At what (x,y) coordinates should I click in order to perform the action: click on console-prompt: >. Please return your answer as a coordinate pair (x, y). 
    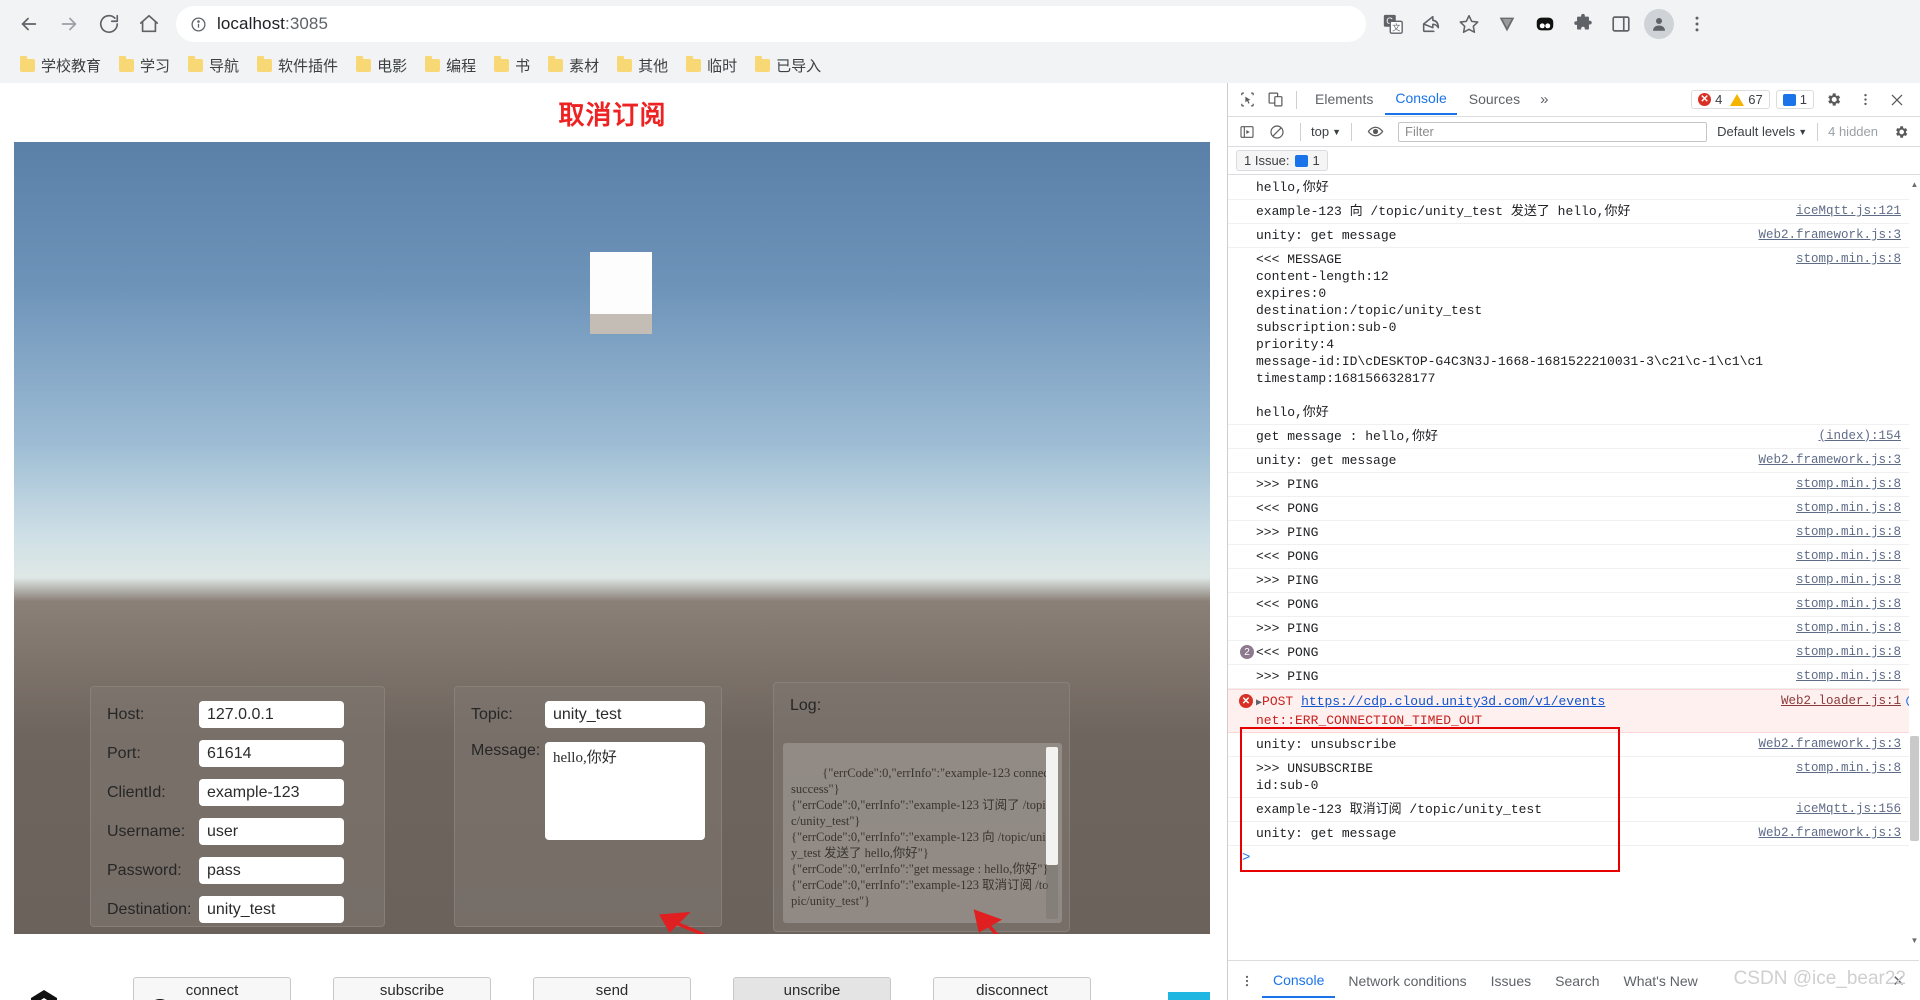
    Looking at the image, I should click on (1573, 858).